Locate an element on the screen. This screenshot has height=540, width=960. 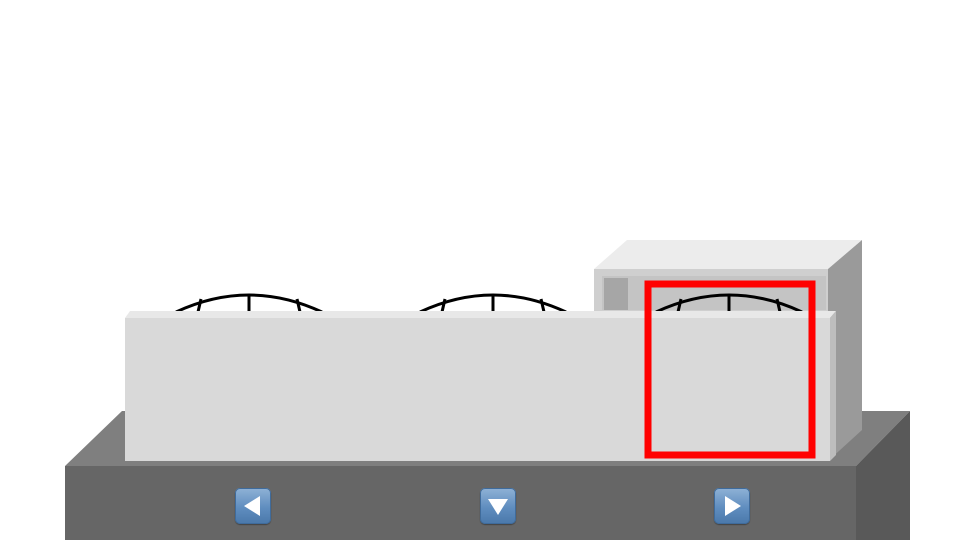
triangle-down-icon is located at coordinates (498, 507).